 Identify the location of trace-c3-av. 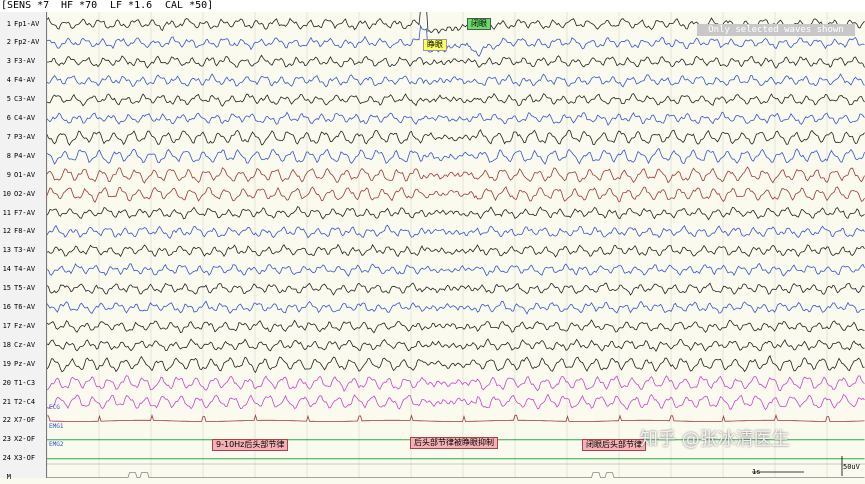
(456, 99).